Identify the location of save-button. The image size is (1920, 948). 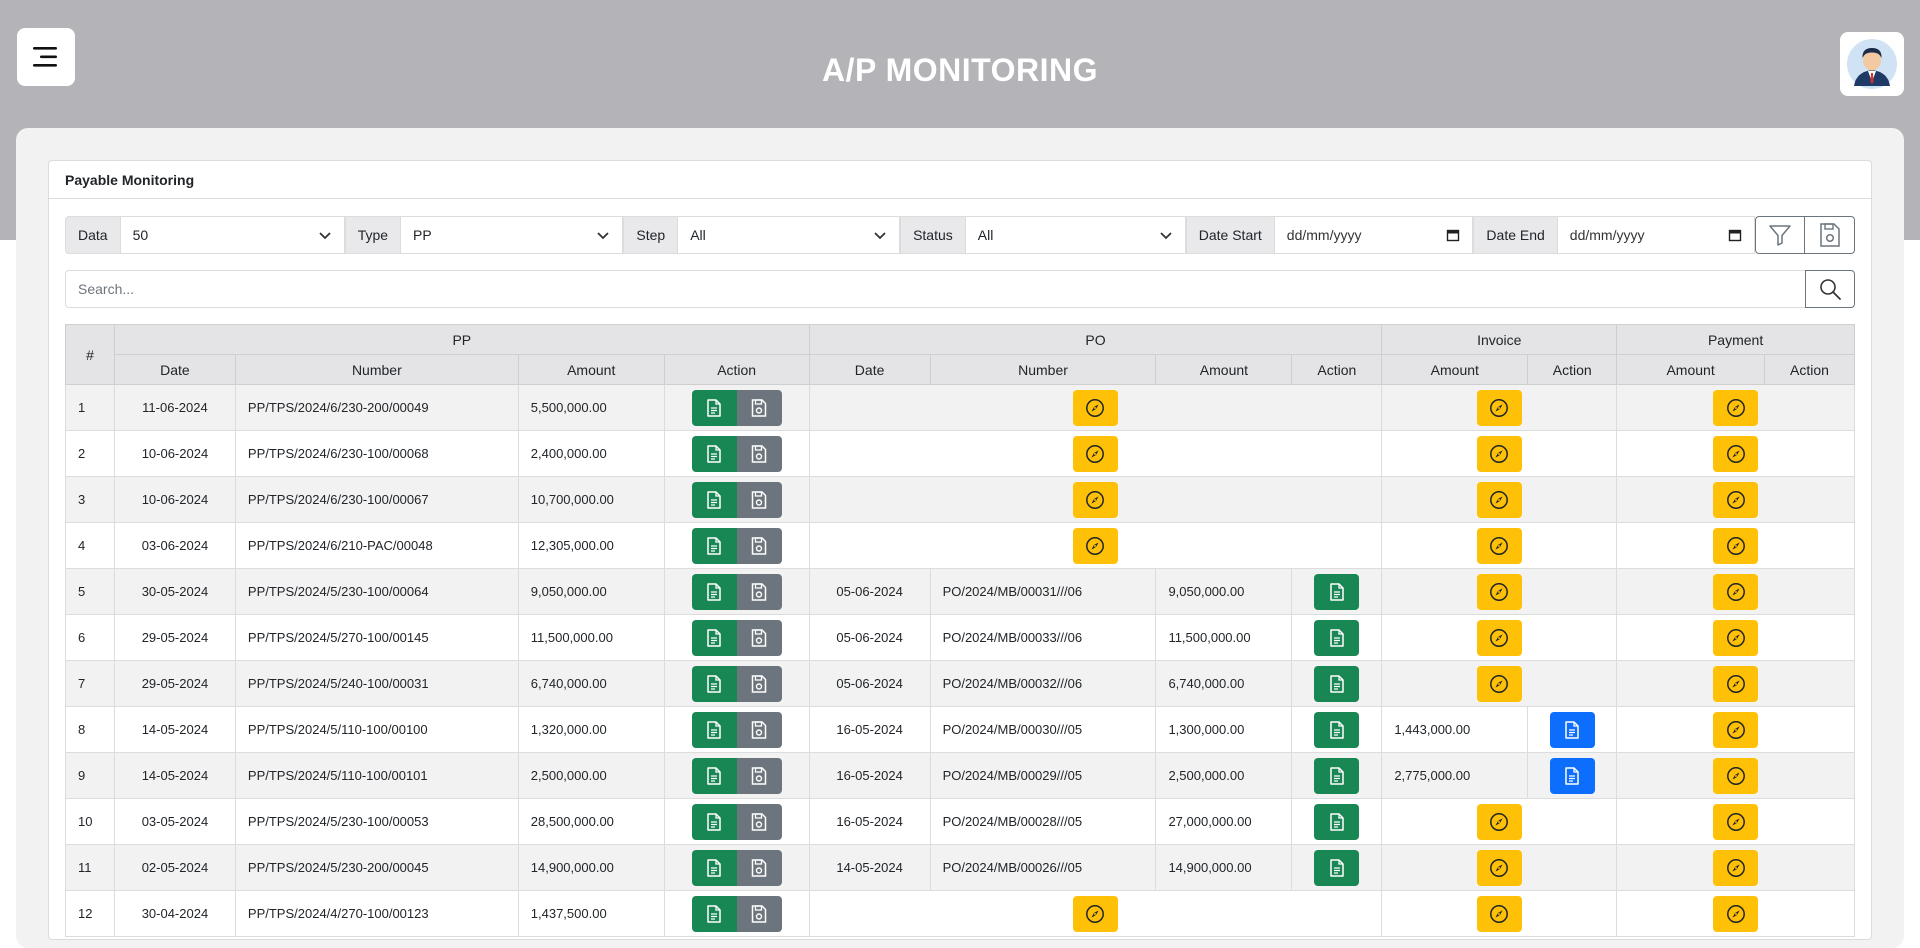
(1830, 235).